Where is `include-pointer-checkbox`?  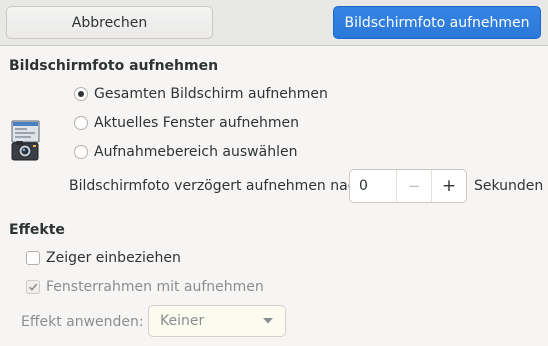
include-pointer-checkbox is located at coordinates (33, 258).